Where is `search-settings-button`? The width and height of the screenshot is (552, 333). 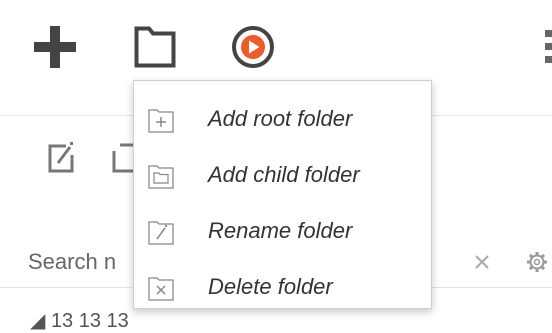
search-settings-button is located at coordinates (537, 262).